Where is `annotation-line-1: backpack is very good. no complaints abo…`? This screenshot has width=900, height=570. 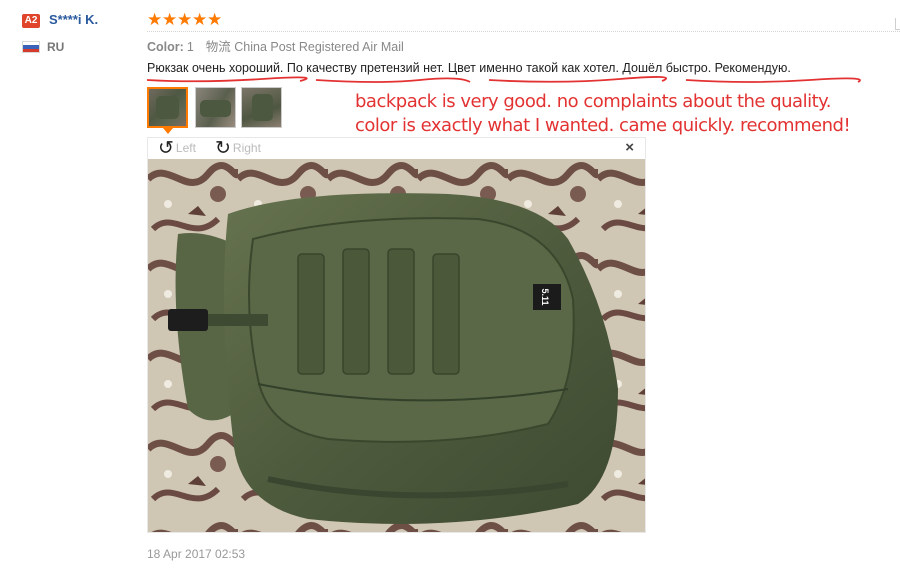
annotation-line-1: backpack is very good. no complaints abo… is located at coordinates (593, 101).